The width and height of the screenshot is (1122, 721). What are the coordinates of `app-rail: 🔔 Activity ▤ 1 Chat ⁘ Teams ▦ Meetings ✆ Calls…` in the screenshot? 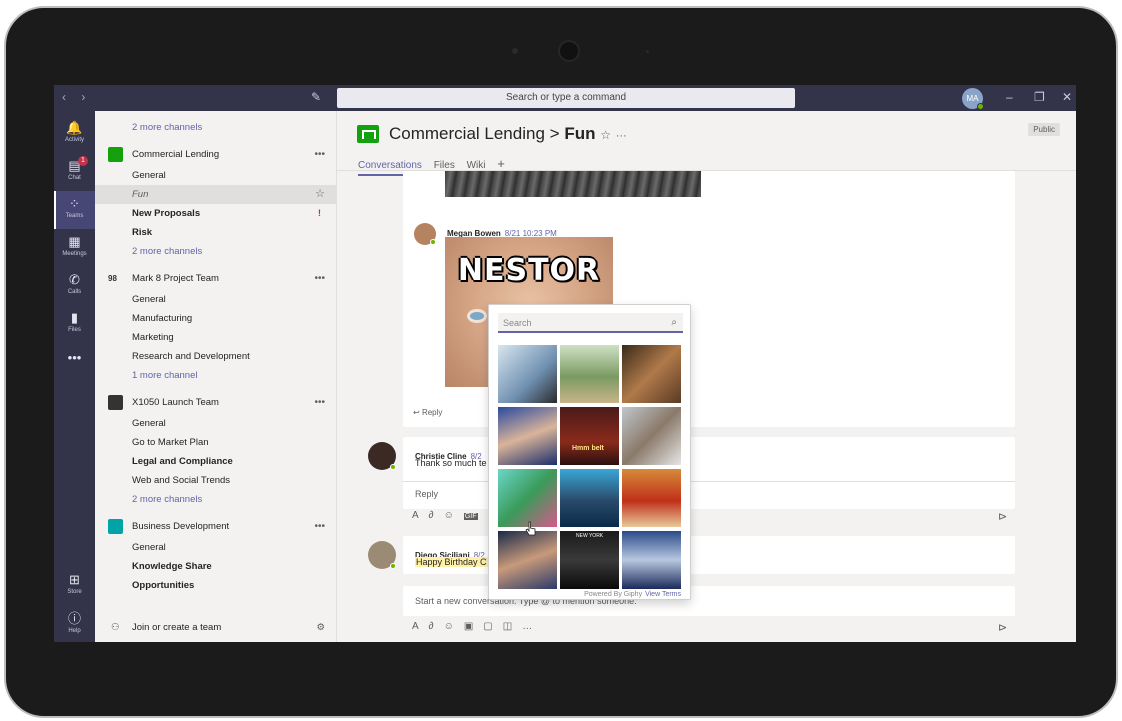 It's located at (74, 376).